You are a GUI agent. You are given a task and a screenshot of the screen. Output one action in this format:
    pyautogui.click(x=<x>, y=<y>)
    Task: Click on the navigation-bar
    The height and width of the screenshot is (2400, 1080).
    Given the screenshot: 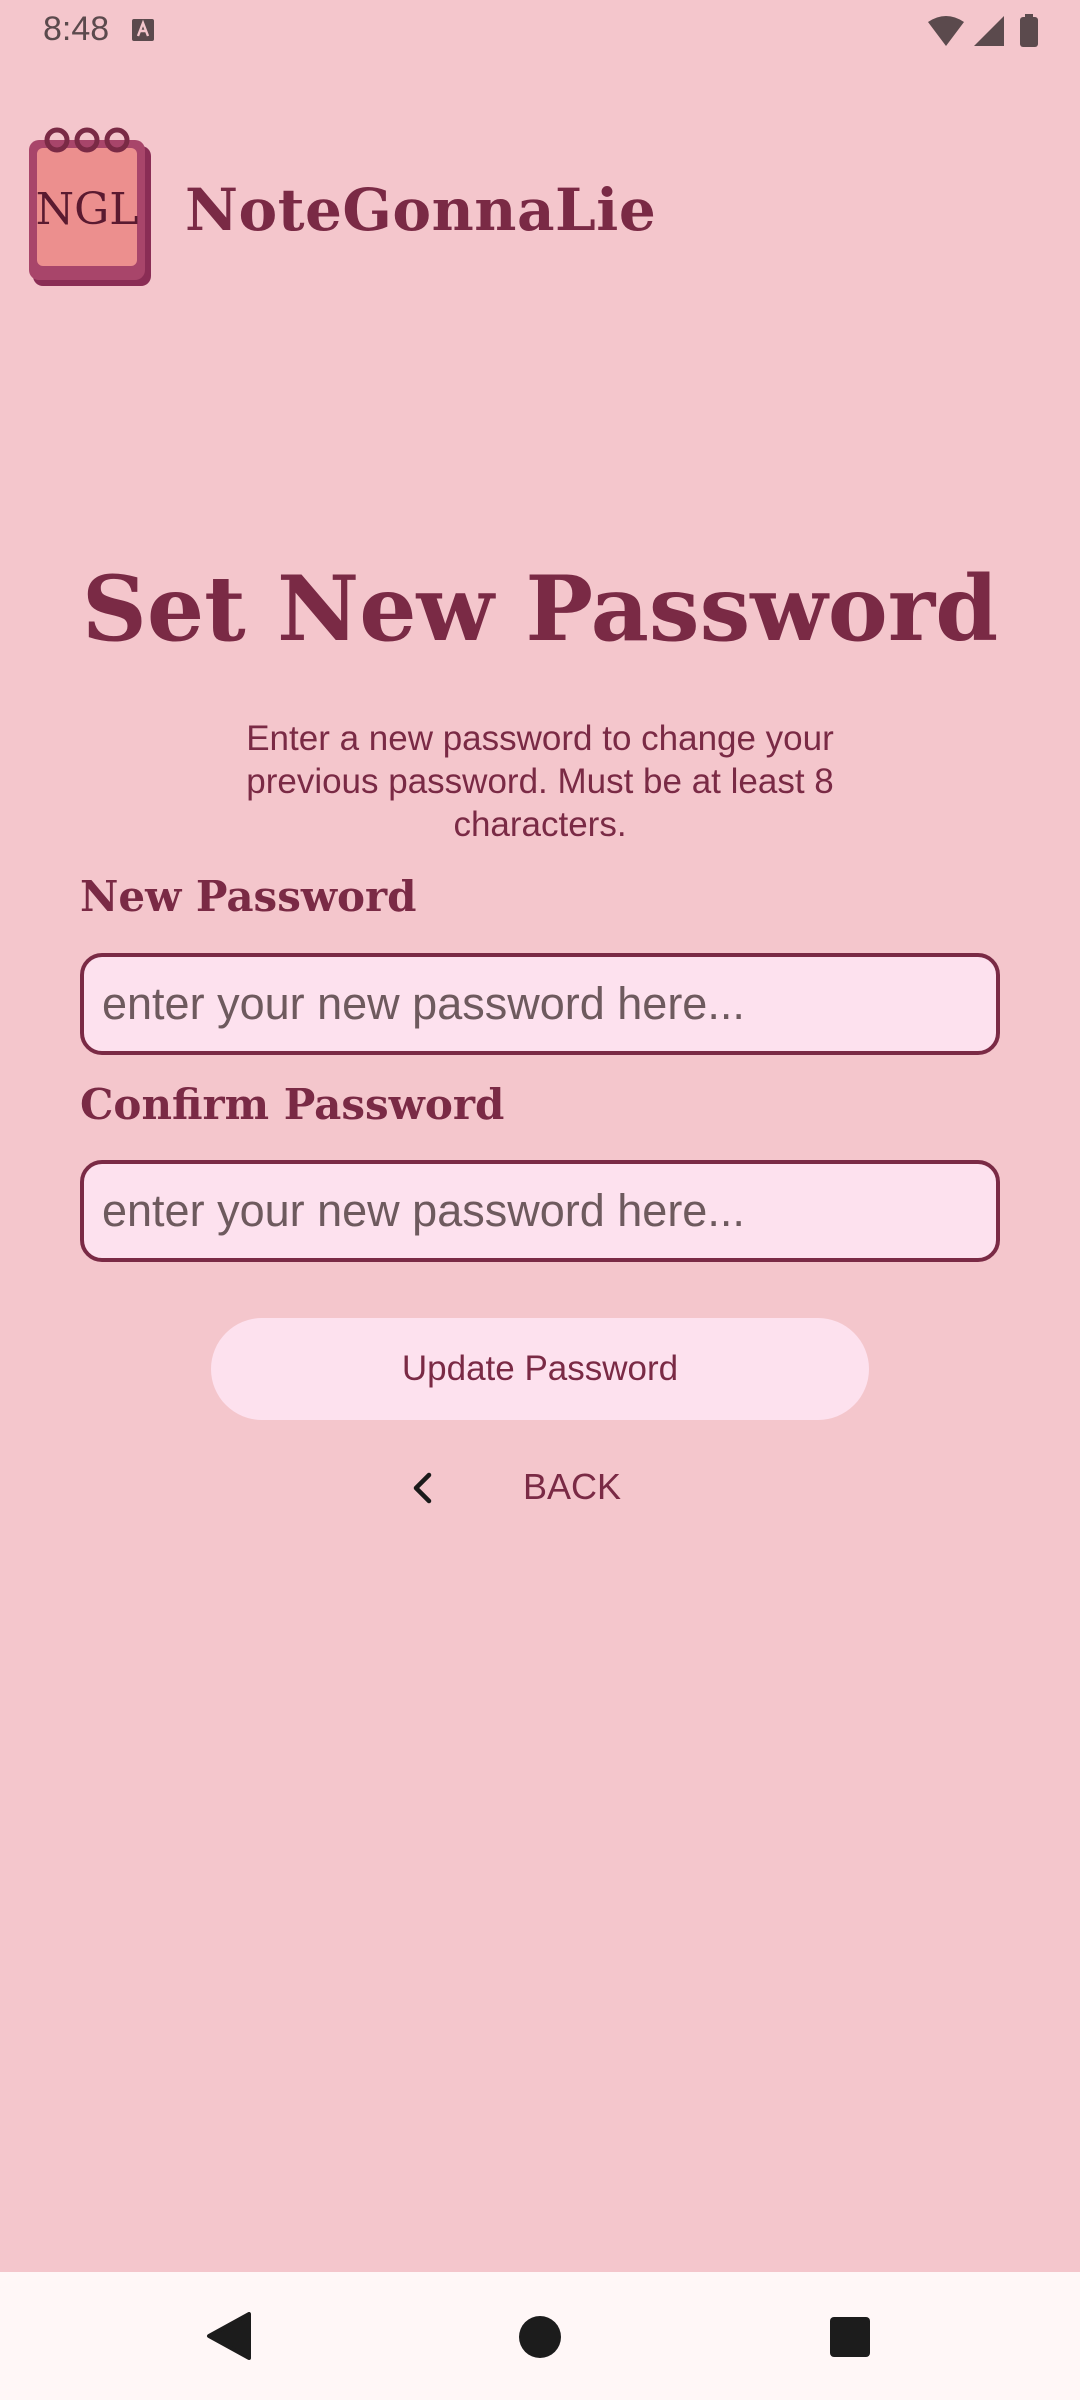 What is the action you would take?
    pyautogui.click(x=540, y=2336)
    